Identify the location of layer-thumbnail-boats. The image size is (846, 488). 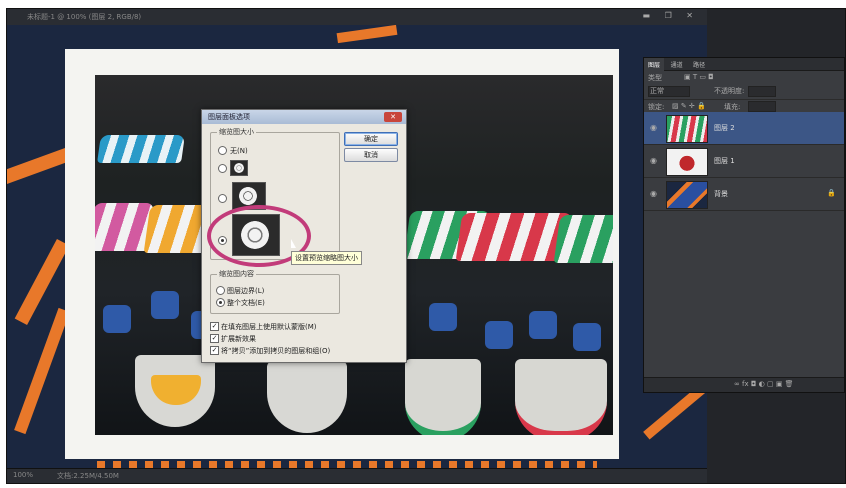
(687, 129).